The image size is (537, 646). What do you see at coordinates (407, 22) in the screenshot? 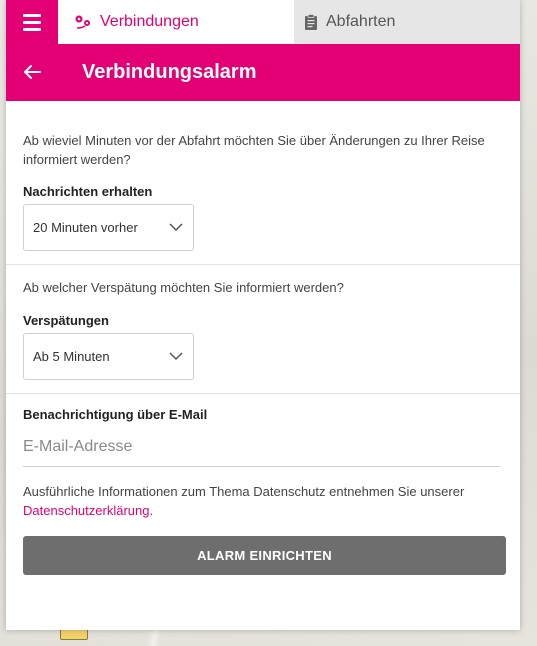
I see `tab-departures: Abfahrten` at bounding box center [407, 22].